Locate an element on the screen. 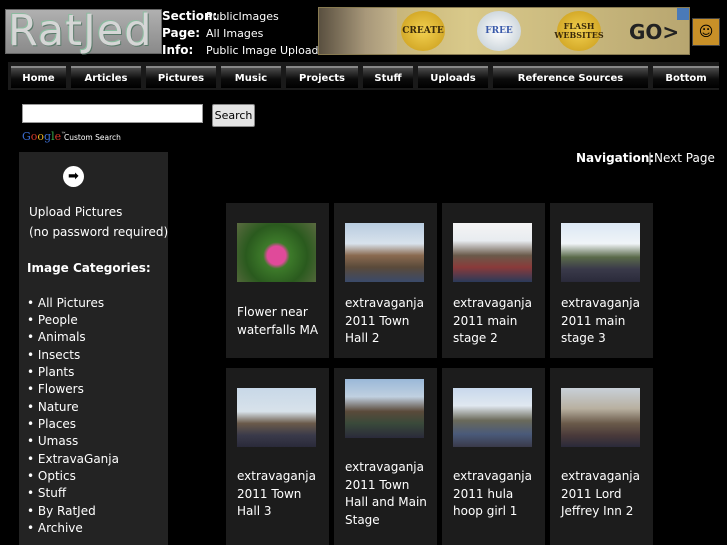  category-animals: • Animals is located at coordinates (56, 337).